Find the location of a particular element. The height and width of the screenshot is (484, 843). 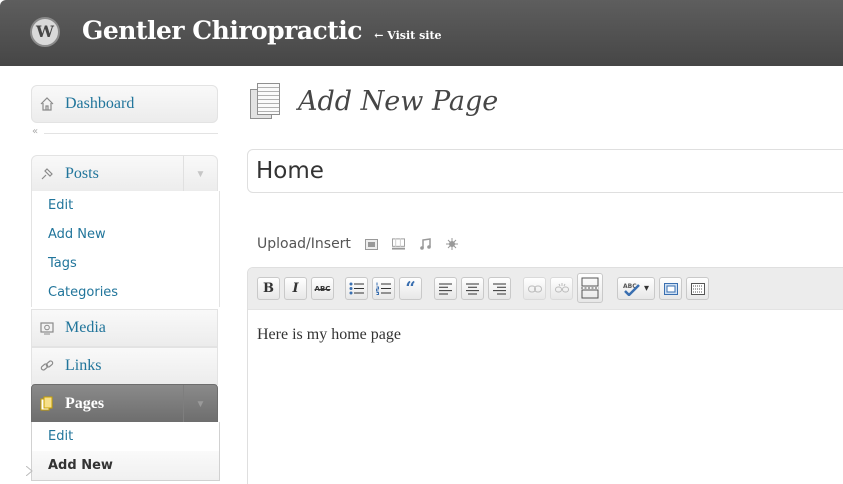

visit-site-link: ← Visit site is located at coordinates (407, 35).